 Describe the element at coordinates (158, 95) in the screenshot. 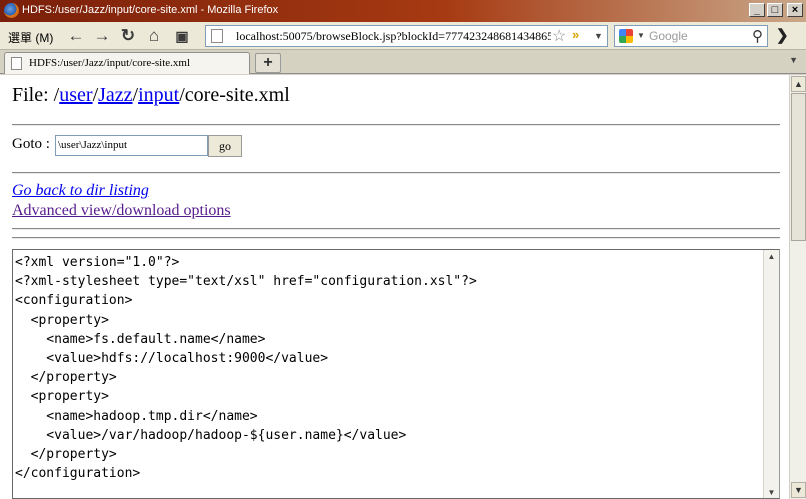

I see `path-link-input: input` at that location.